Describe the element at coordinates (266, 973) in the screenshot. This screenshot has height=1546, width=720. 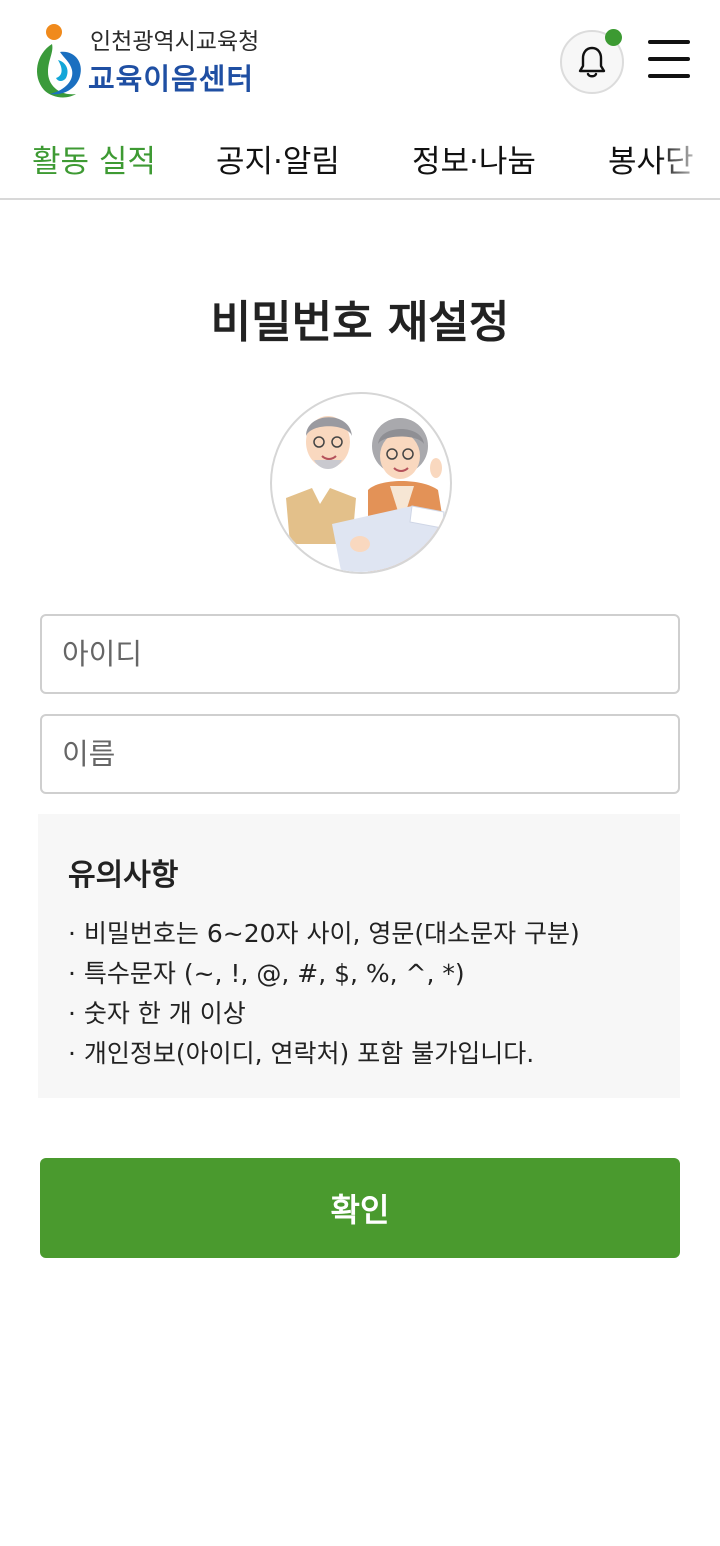
I see `notice-item: · 특수문자 (~, !, @, #, $, %, ^, *)` at that location.